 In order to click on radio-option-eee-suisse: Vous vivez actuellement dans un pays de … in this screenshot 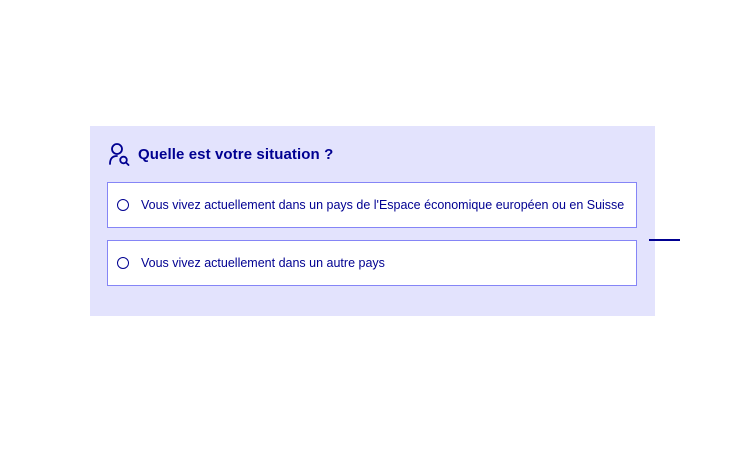, I will do `click(372, 205)`.